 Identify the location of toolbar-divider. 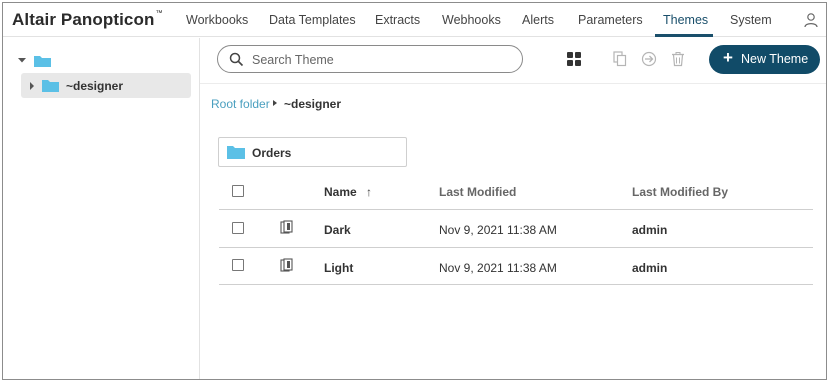
(513, 83).